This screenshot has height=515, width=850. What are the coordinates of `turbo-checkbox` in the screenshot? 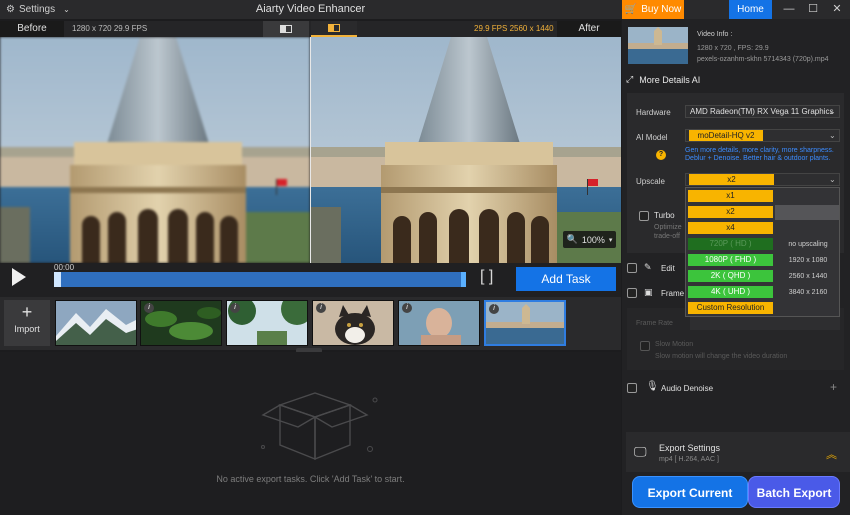 It's located at (644, 216).